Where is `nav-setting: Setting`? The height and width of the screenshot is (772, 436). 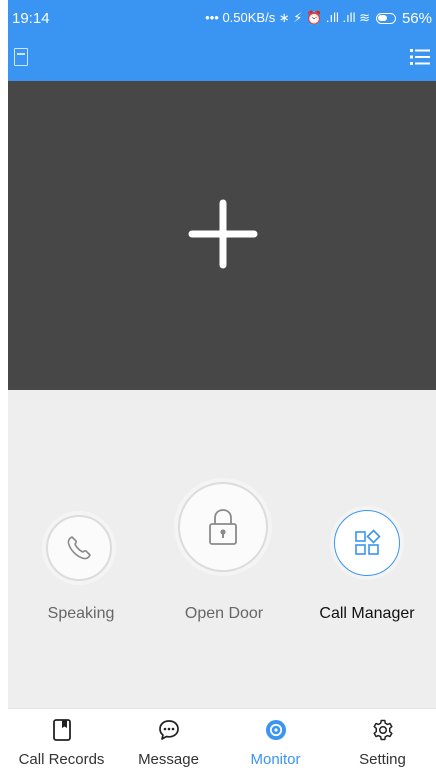
nav-setting: Setting is located at coordinates (382, 740).